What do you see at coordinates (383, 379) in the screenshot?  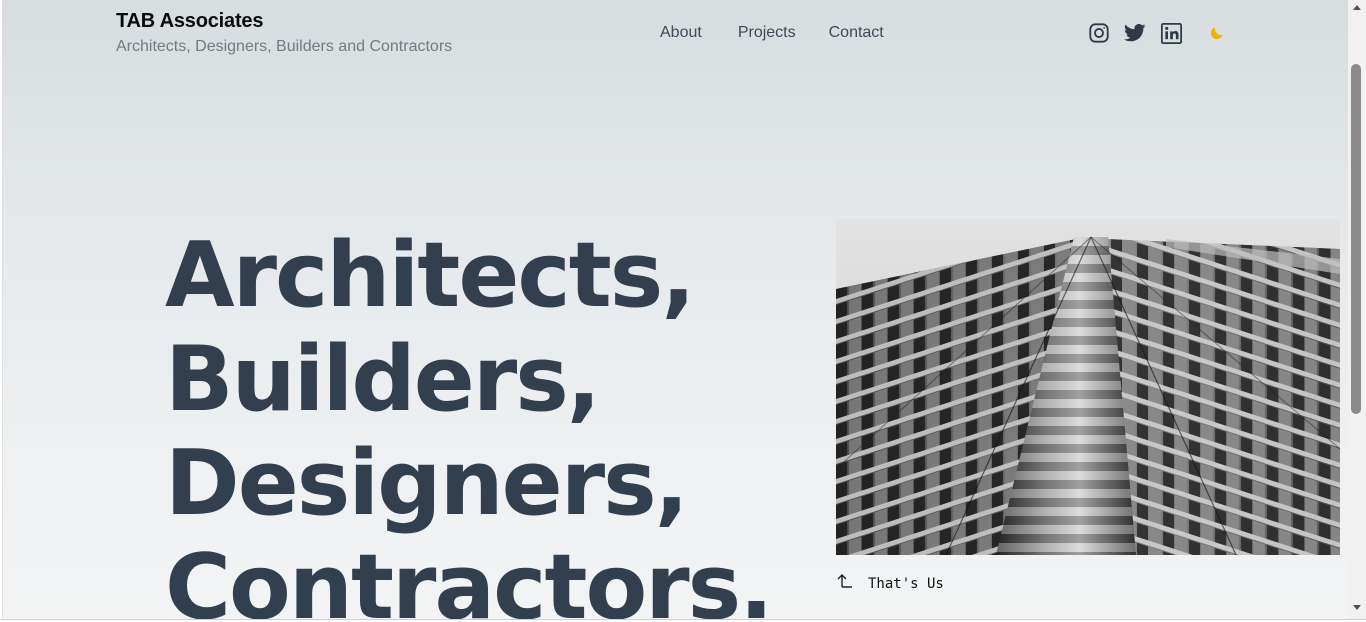 I see `hero-line: Builders,` at bounding box center [383, 379].